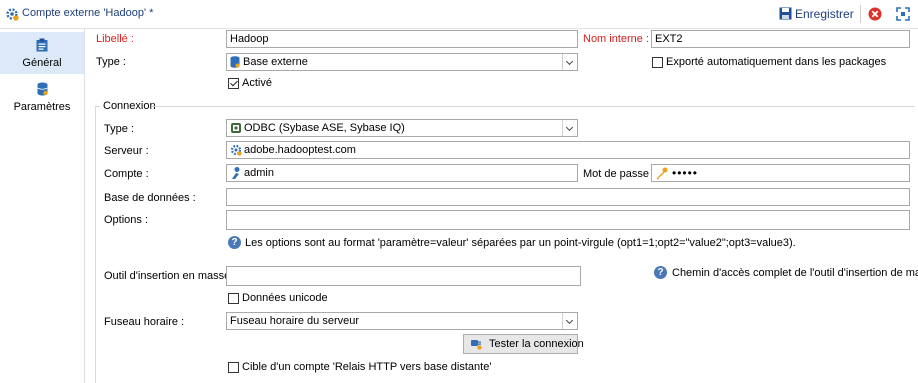  I want to click on sidebar-item-label: Général, so click(42, 63).